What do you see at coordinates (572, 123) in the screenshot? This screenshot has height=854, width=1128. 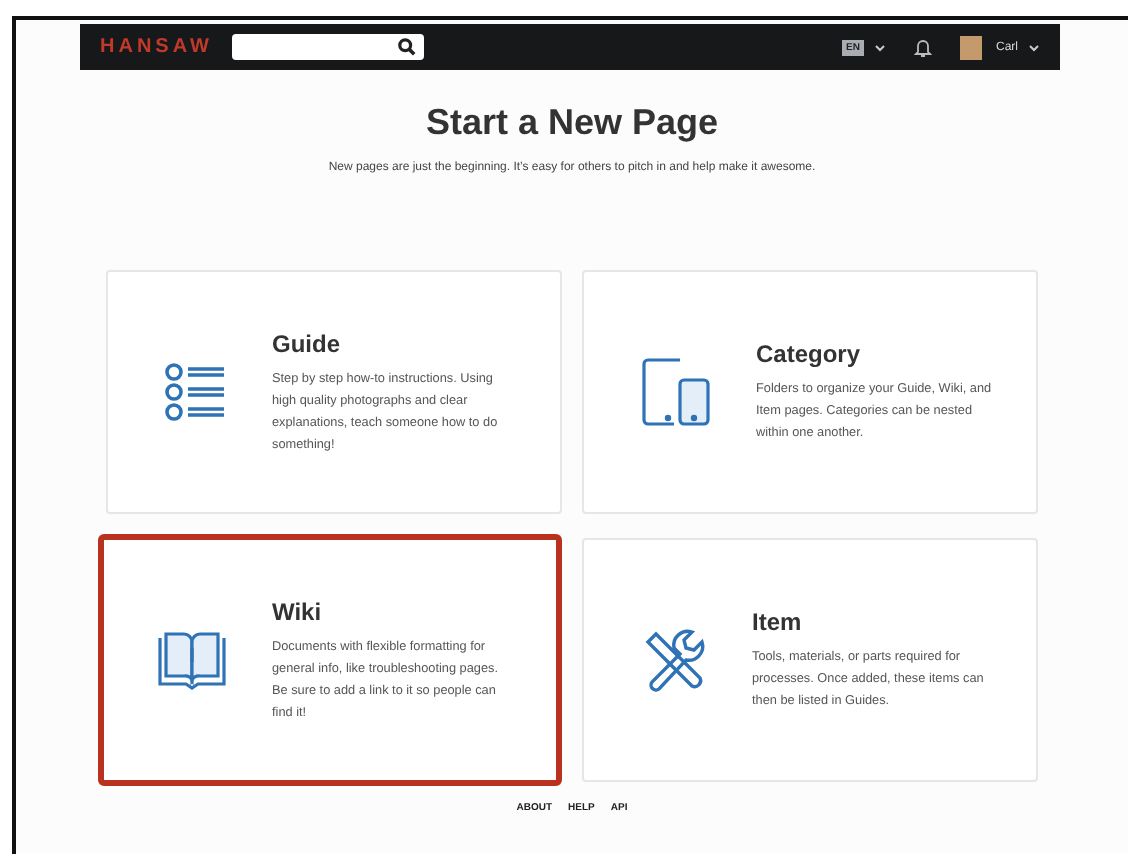 I see `page-title: Start a New Page` at bounding box center [572, 123].